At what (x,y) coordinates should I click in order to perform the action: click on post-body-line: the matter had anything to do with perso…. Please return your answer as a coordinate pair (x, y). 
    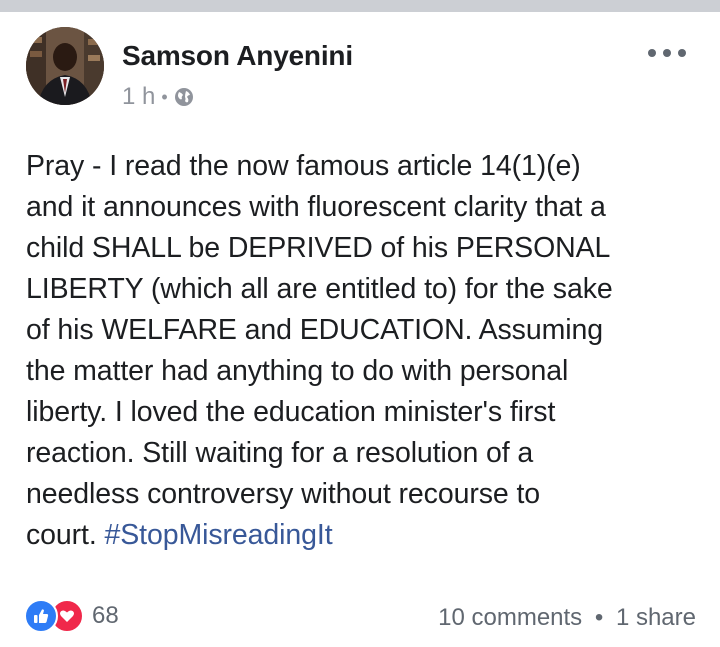
    Looking at the image, I should click on (297, 371).